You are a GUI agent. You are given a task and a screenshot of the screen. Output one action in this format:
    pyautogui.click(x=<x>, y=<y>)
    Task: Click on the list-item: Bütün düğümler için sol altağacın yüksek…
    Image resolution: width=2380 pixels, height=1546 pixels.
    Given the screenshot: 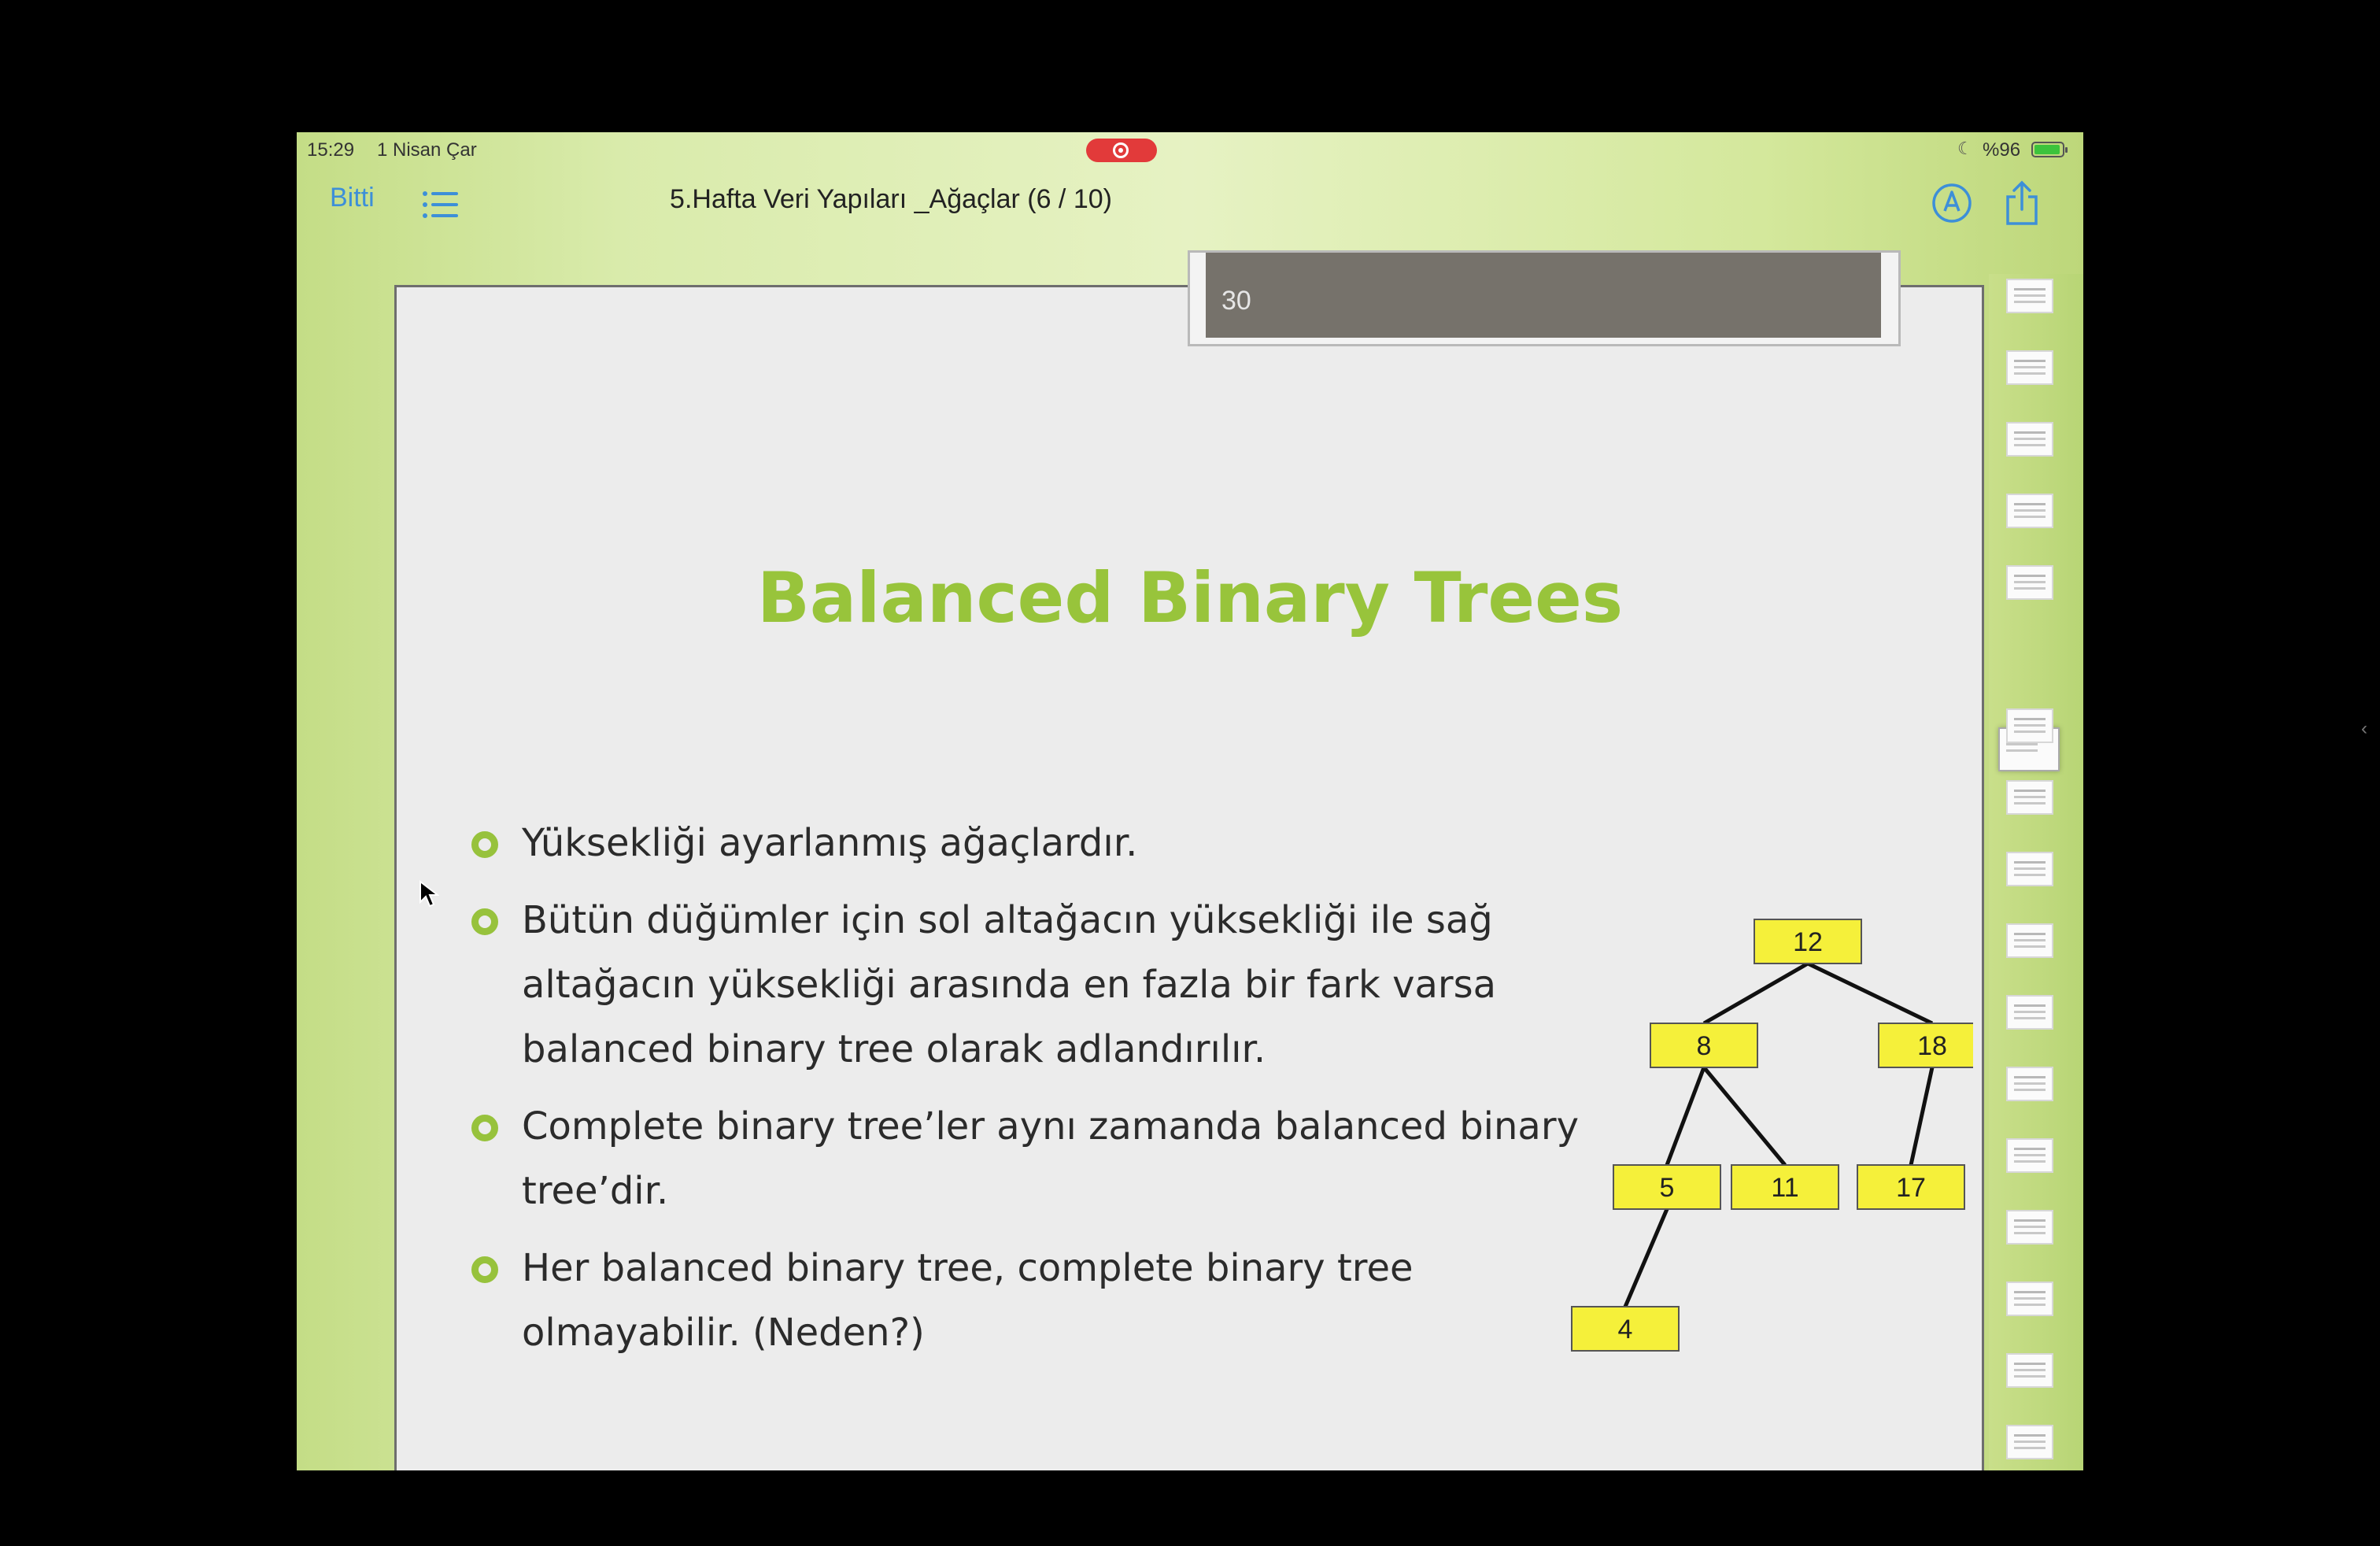 What is the action you would take?
    pyautogui.click(x=1039, y=985)
    